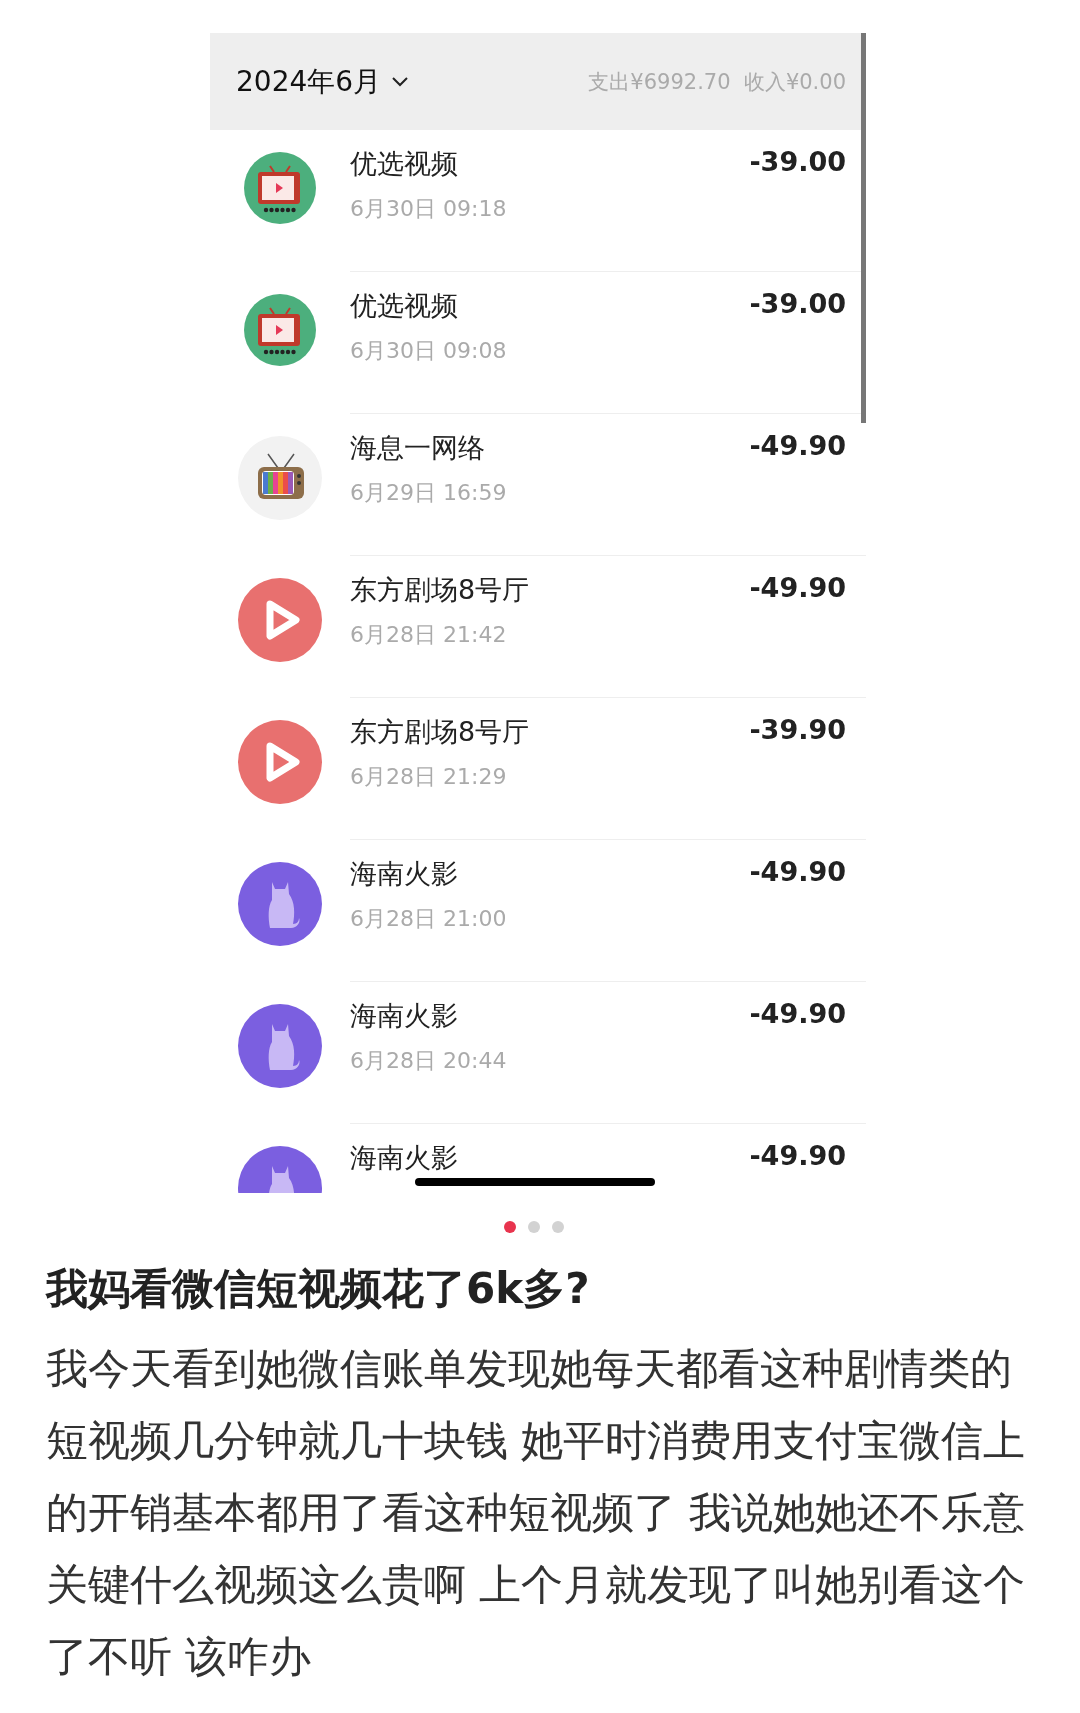 This screenshot has height=1713, width=1080. I want to click on post-title: 我妈看微信短视频花了6k多?, so click(318, 1289).